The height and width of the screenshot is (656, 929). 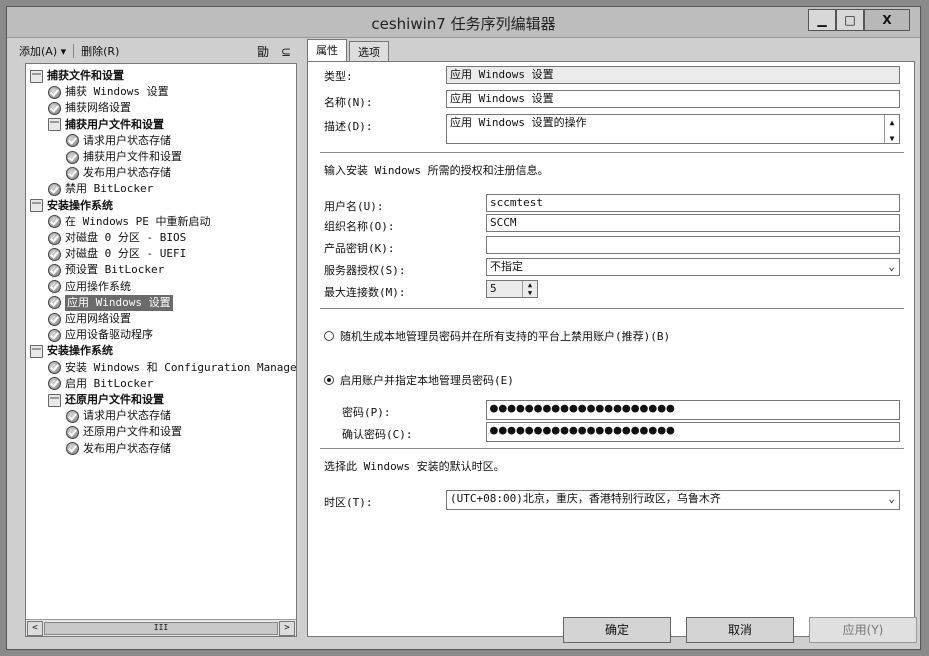 I want to click on random-password-radio: 随机生成本地管理员密码并在所有支持的平台上禁用账户(推荐)(B), so click(x=497, y=336).